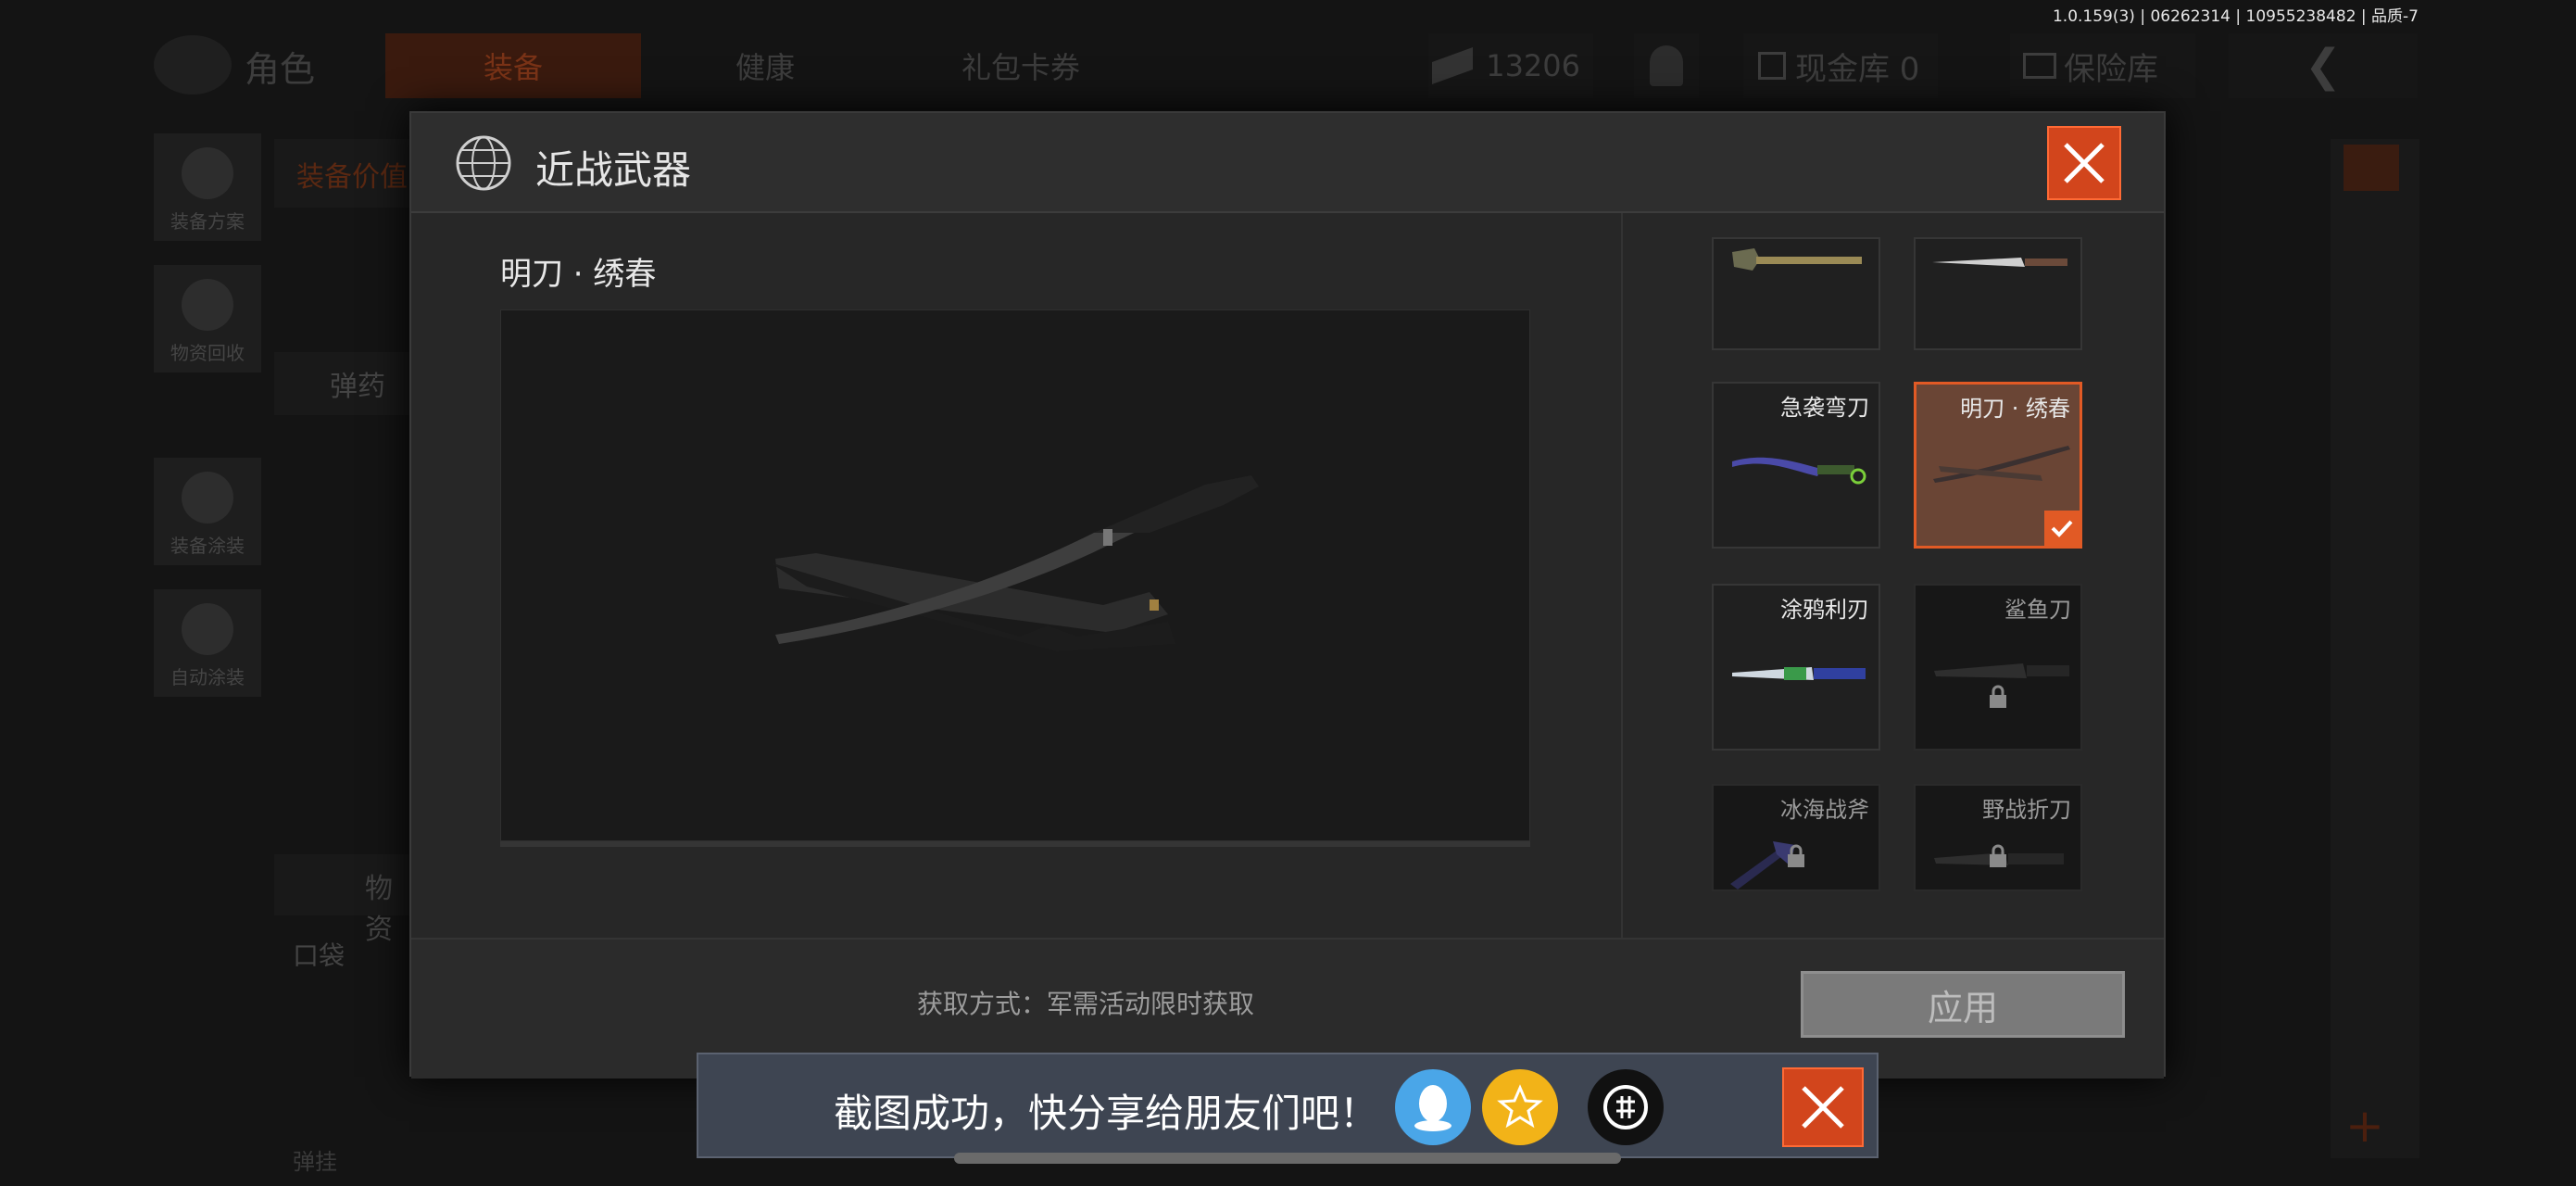  I want to click on dagger-icon, so click(1999, 262).